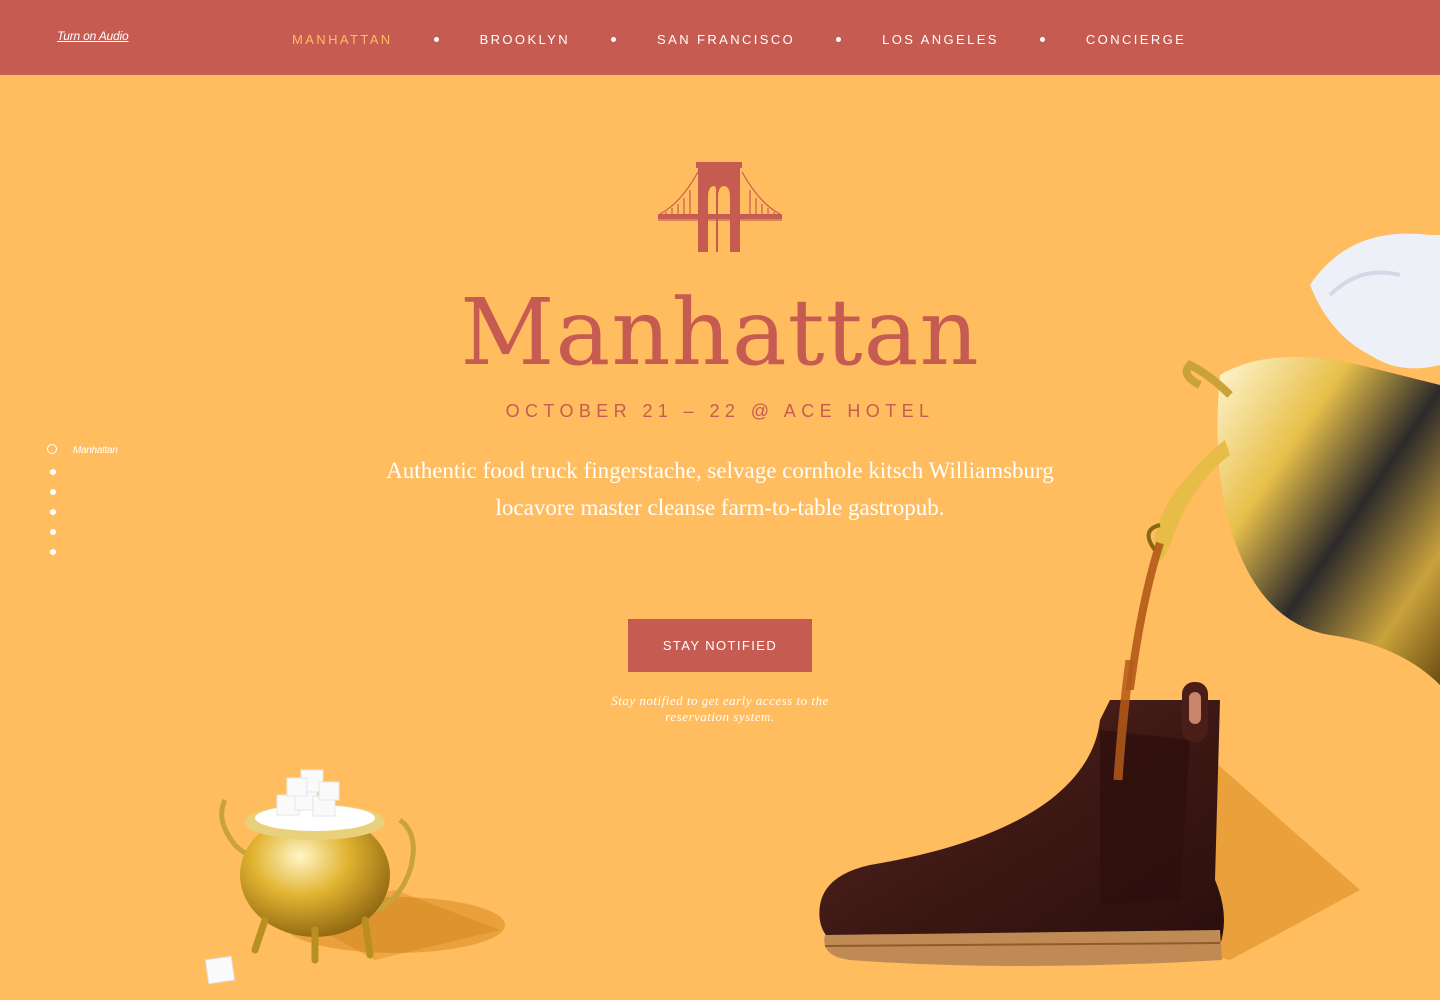 The image size is (1440, 1000). What do you see at coordinates (726, 39) in the screenshot?
I see `nav-item-san-francisco: SAN FRANCISCO` at bounding box center [726, 39].